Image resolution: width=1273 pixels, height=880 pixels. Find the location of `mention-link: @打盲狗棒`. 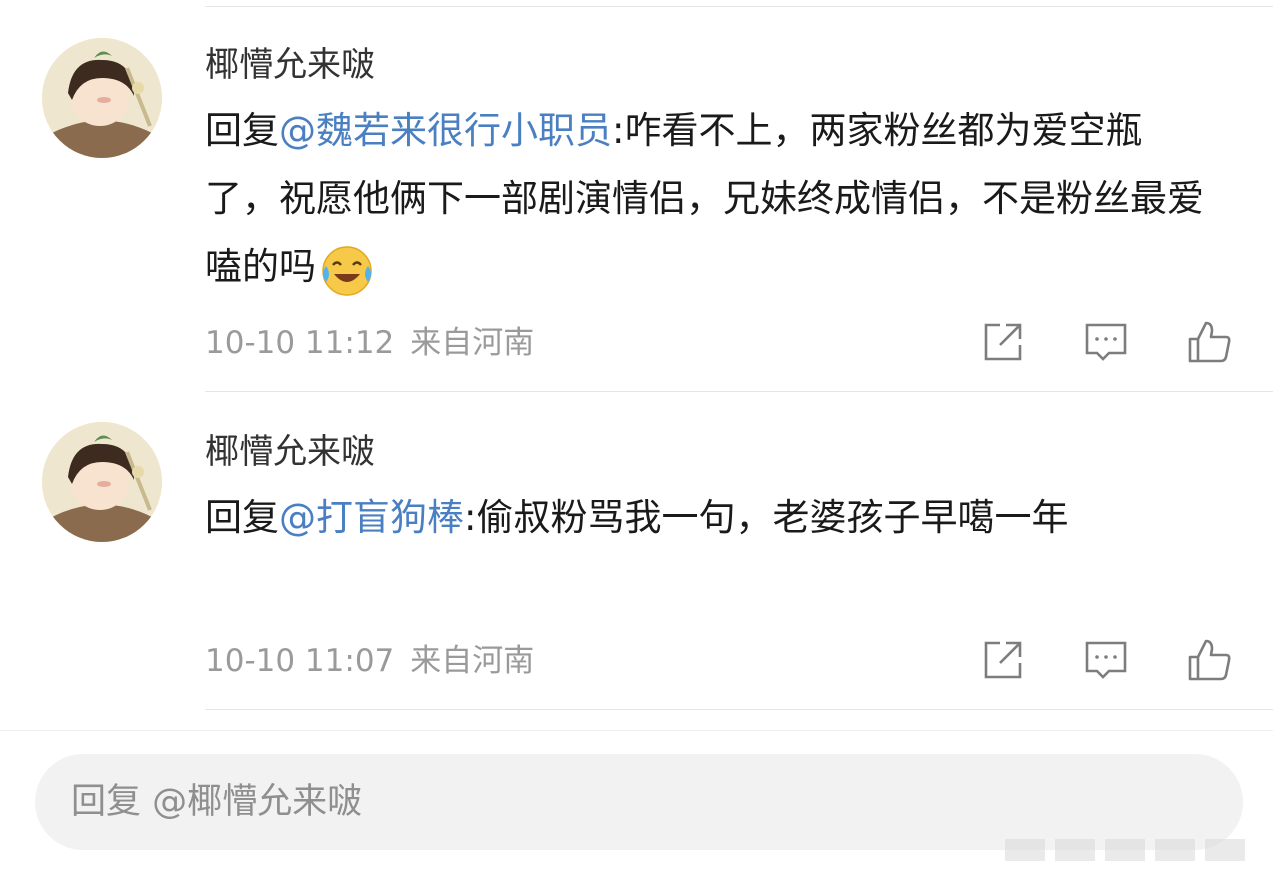

mention-link: @打盲狗棒 is located at coordinates (371, 517).